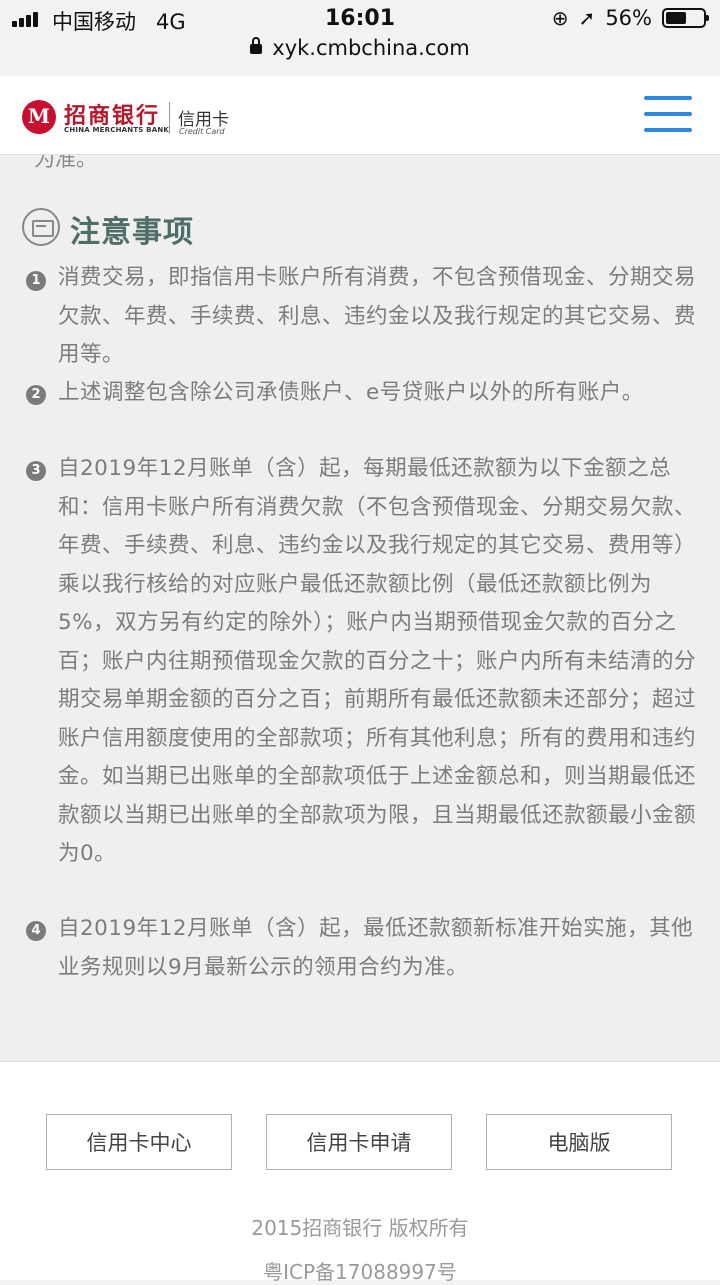 Image resolution: width=720 pixels, height=1285 pixels. I want to click on notice-item-2: 上述调整包含除公司承债账户、e号贷账户以外的所有账户。, so click(351, 392).